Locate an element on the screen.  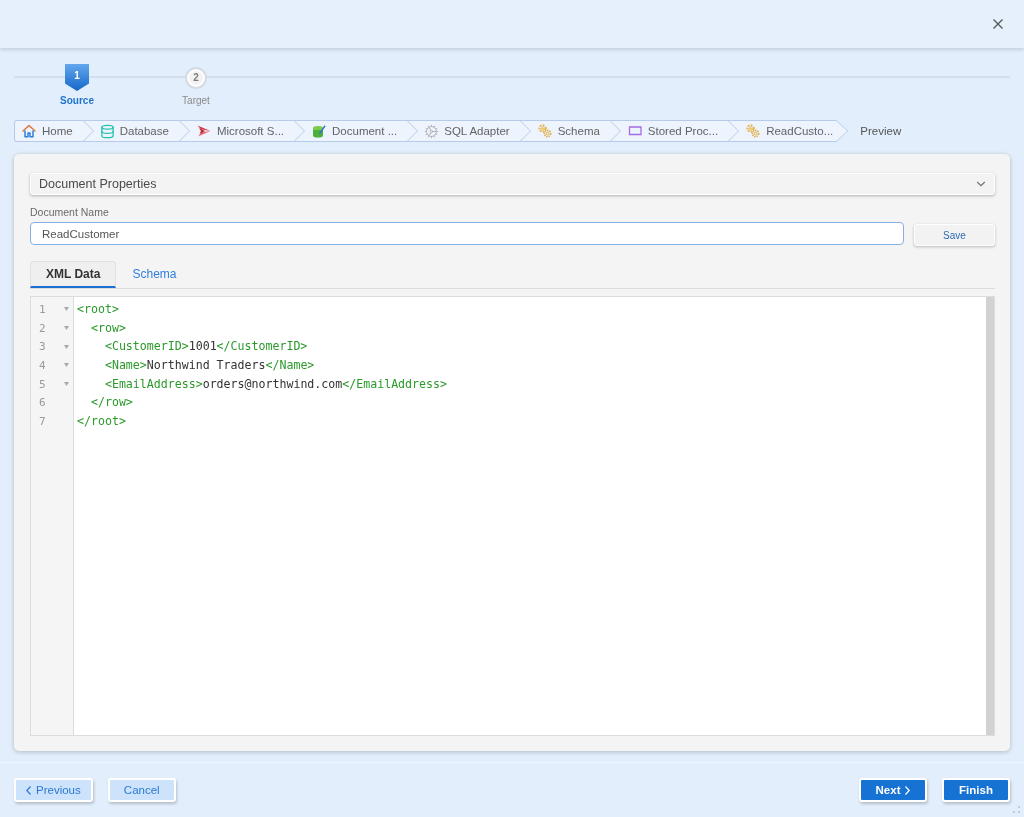
breadcrumb-current: Preview is located at coordinates (881, 131).